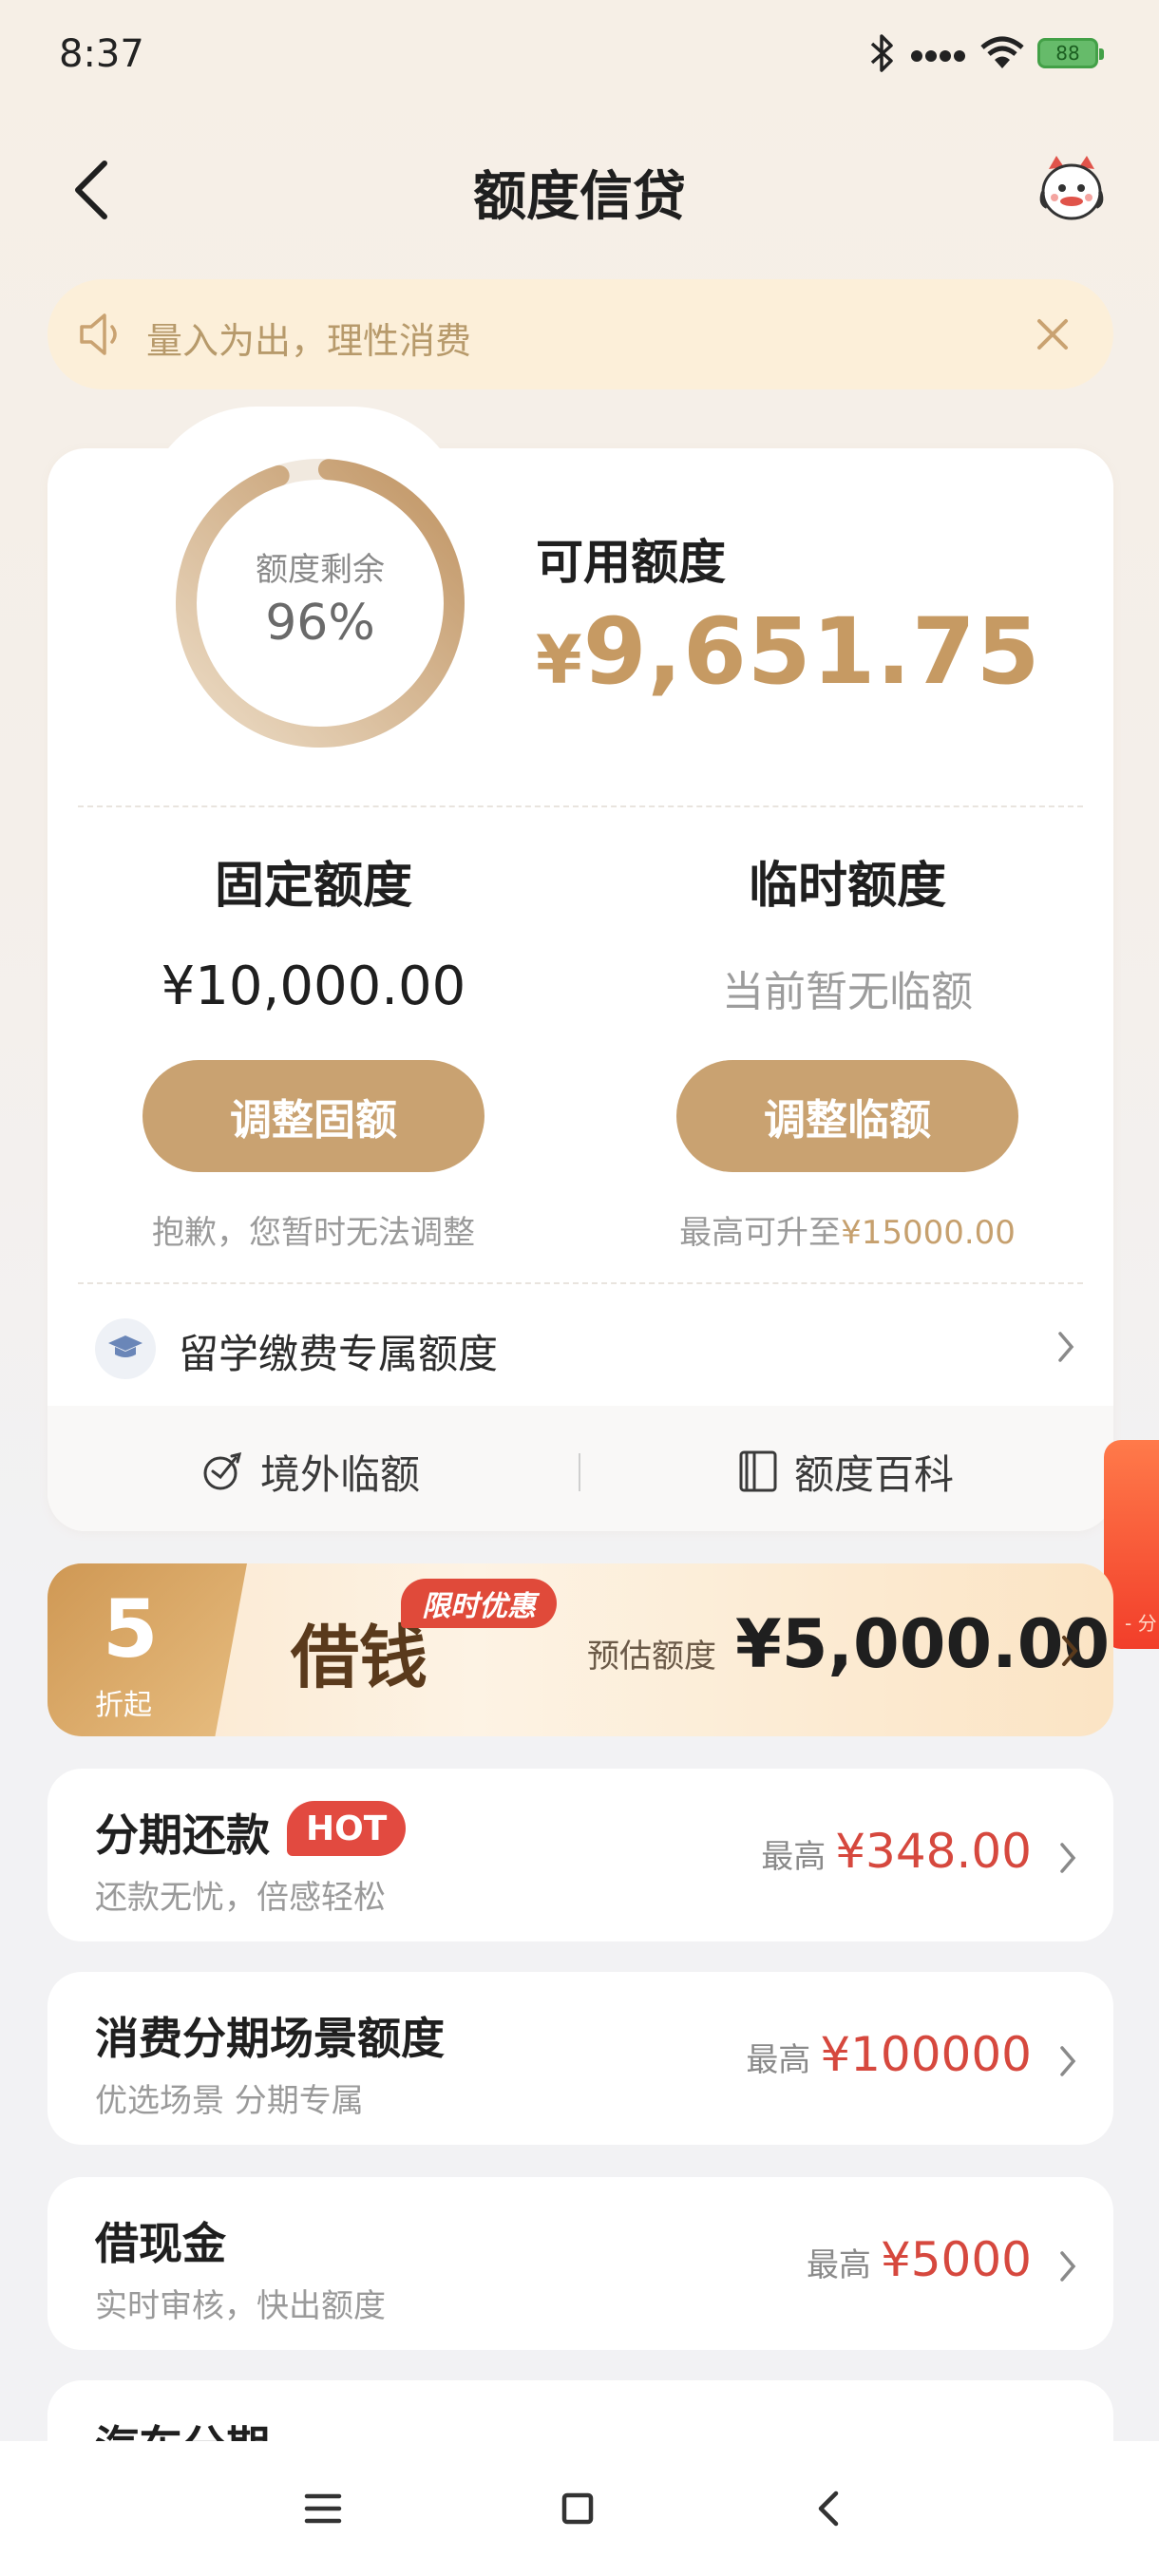 This screenshot has width=1159, height=2576. I want to click on notice-close-button, so click(1052, 334).